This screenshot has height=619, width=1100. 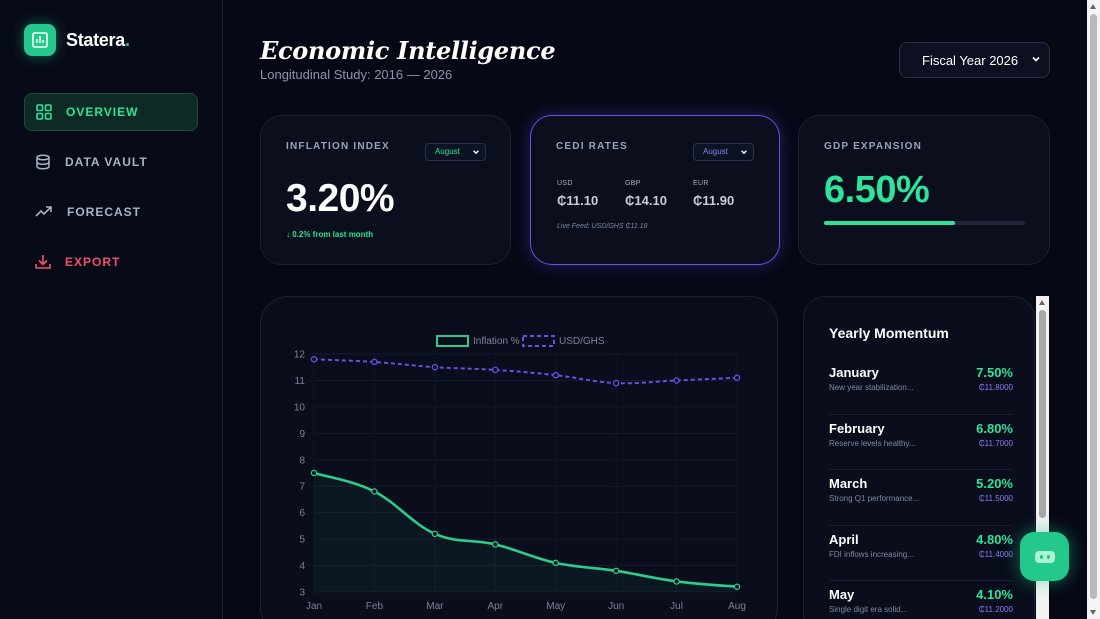 I want to click on momentum-percent: 5.20%, so click(x=994, y=483).